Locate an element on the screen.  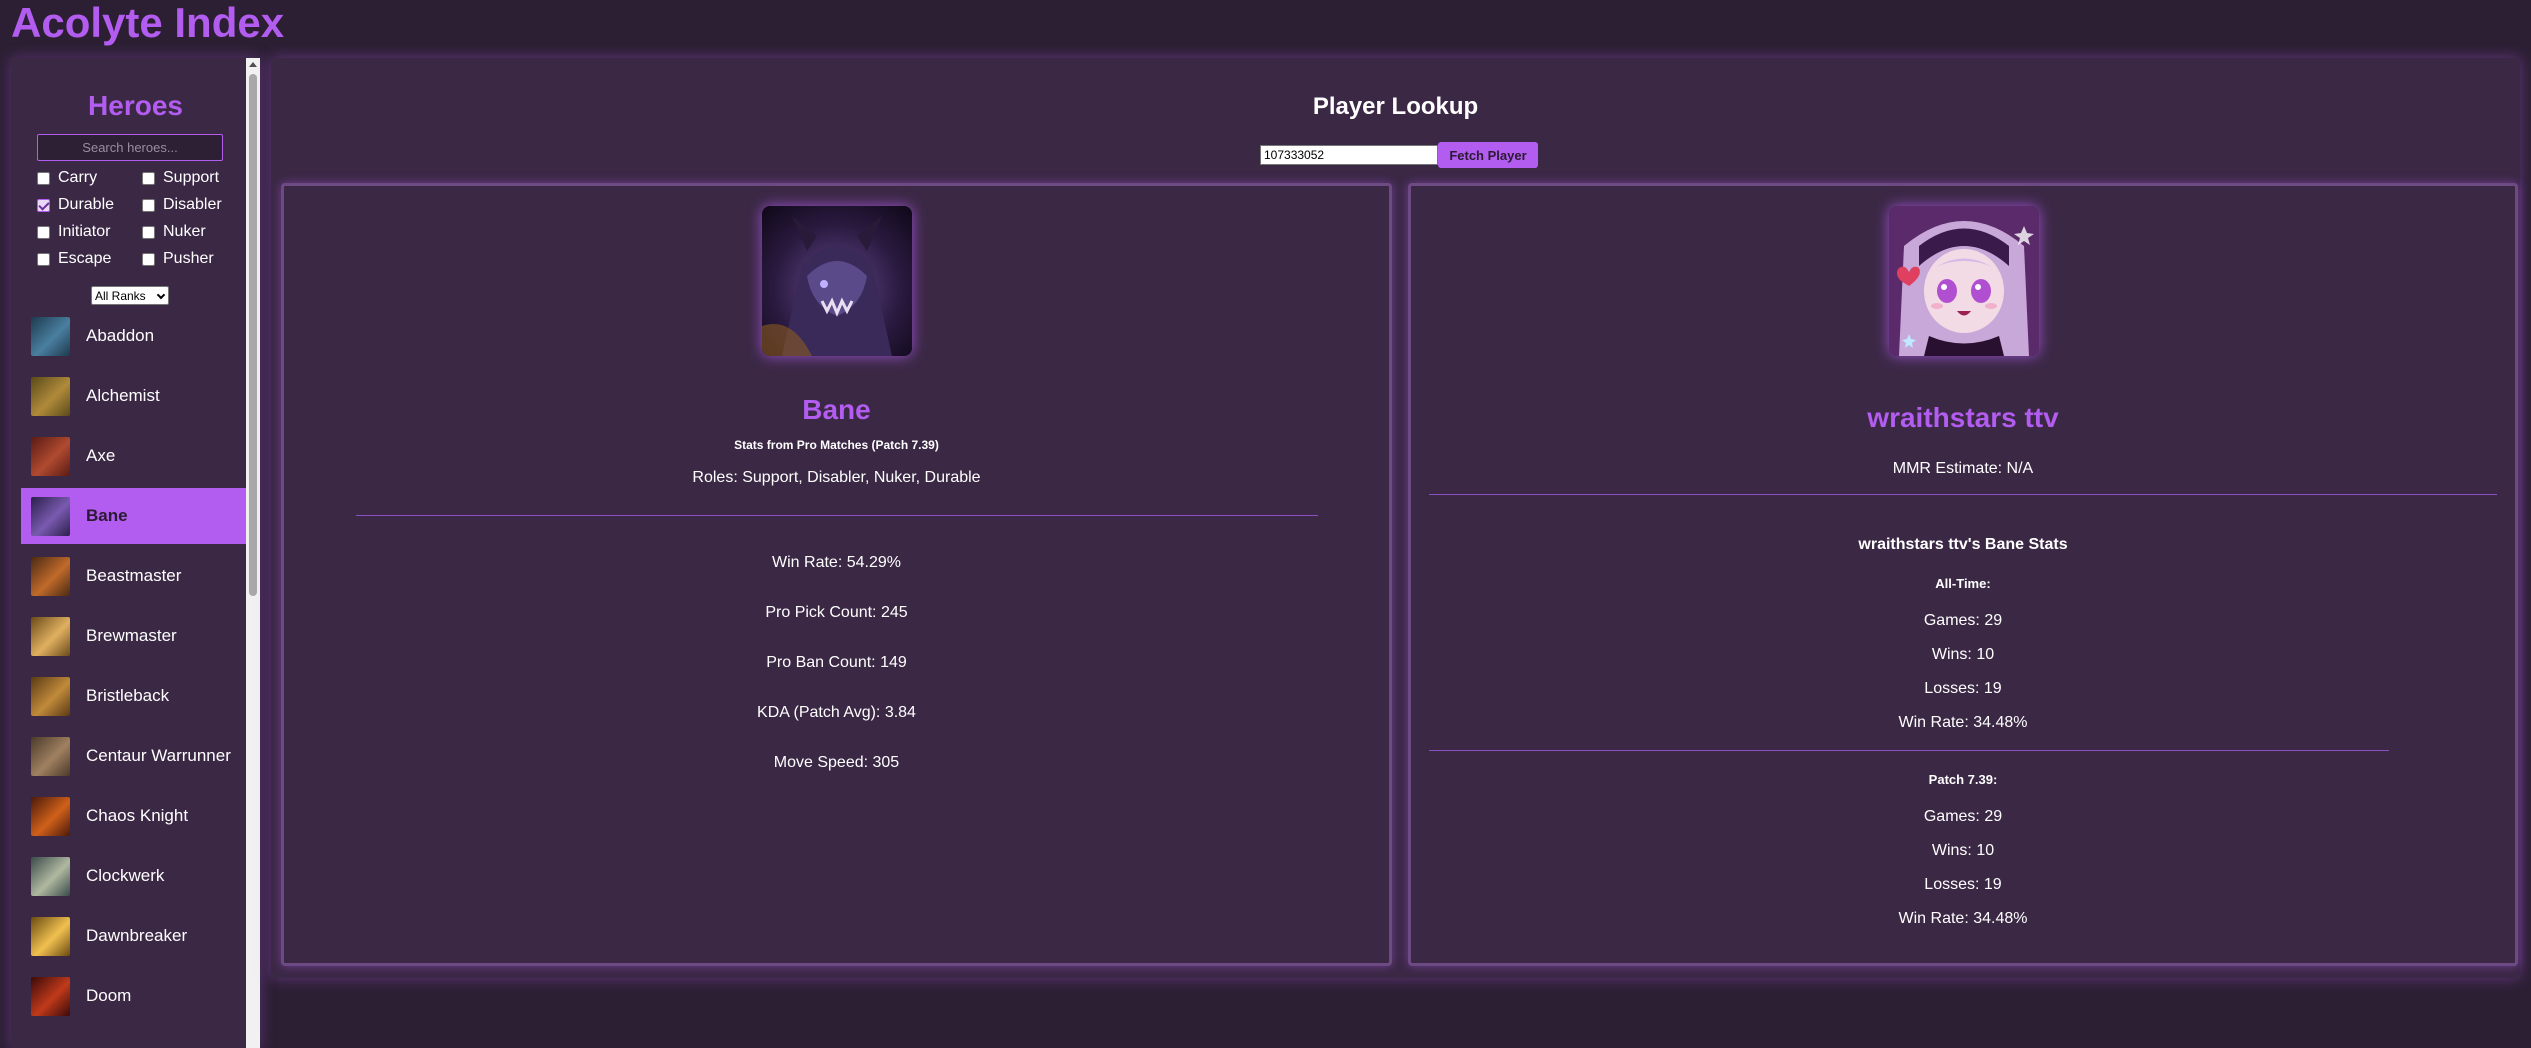
rank-filter-select: All Ranks is located at coordinates (130, 295).